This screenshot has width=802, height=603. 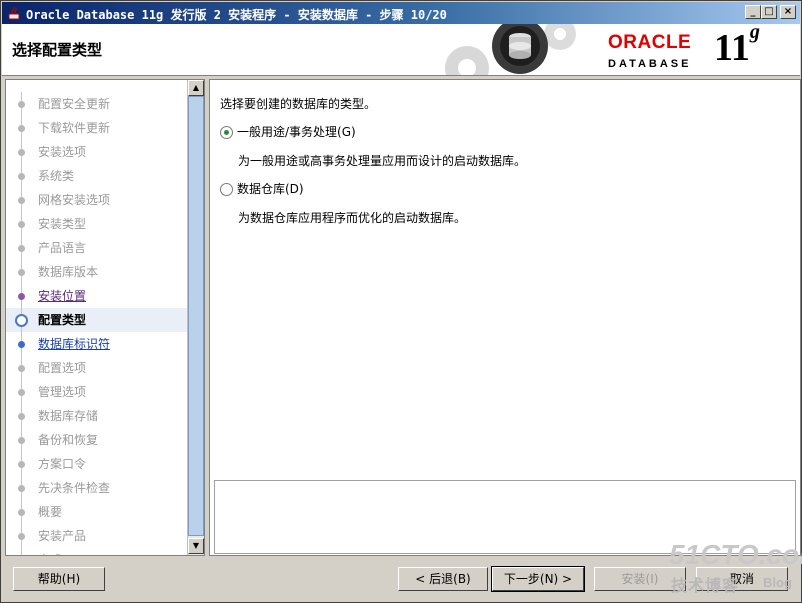 What do you see at coordinates (50, 554) in the screenshot?
I see `step-label: 完成` at bounding box center [50, 554].